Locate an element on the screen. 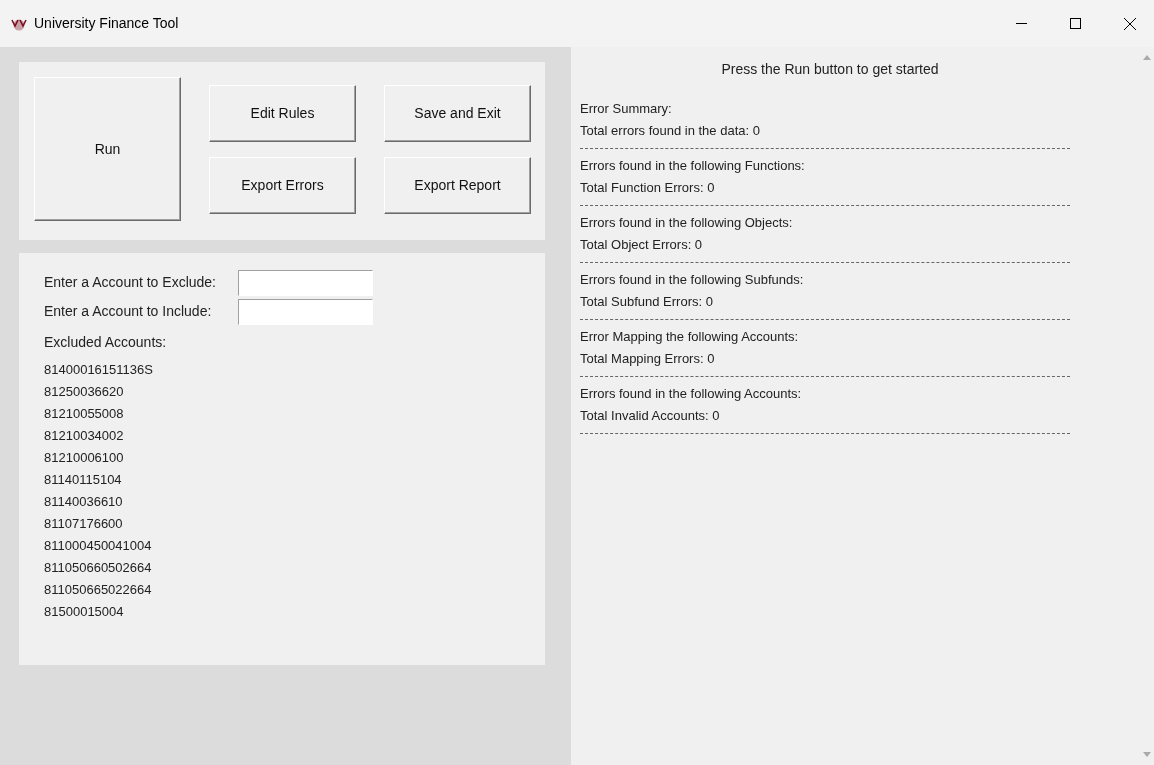  section-total: Total Invalid Accounts: 0 is located at coordinates (650, 416).